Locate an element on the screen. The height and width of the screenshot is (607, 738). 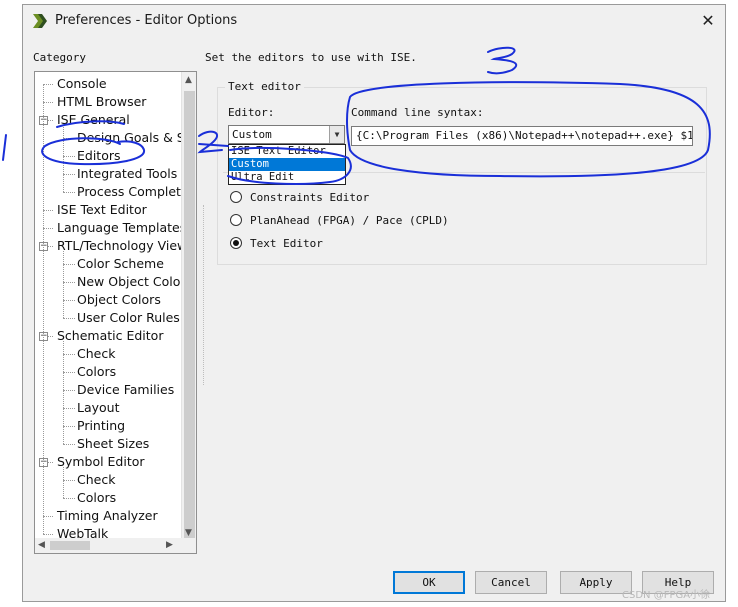
tree-vertical-scrollbar: ▲ ▼ is located at coordinates (188, 307).